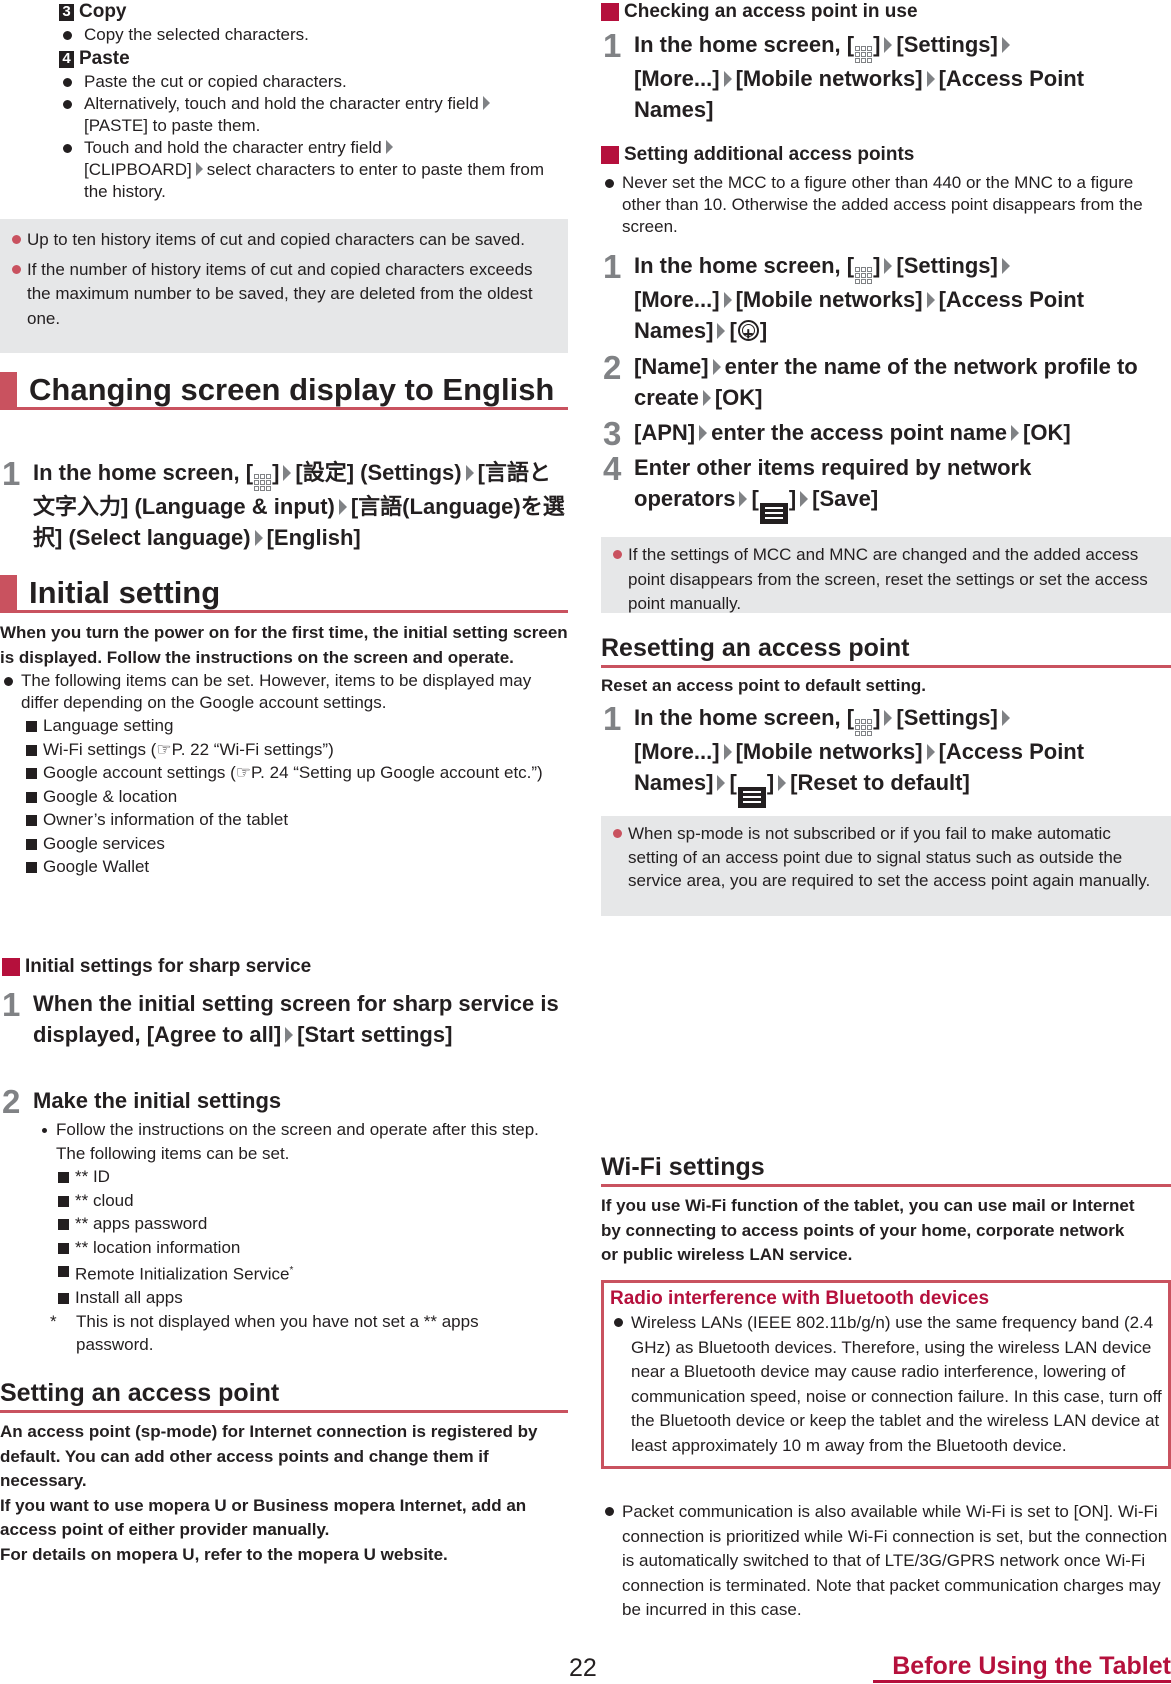  What do you see at coordinates (309, 12) in the screenshot?
I see `copy-heading: 3 Copy` at bounding box center [309, 12].